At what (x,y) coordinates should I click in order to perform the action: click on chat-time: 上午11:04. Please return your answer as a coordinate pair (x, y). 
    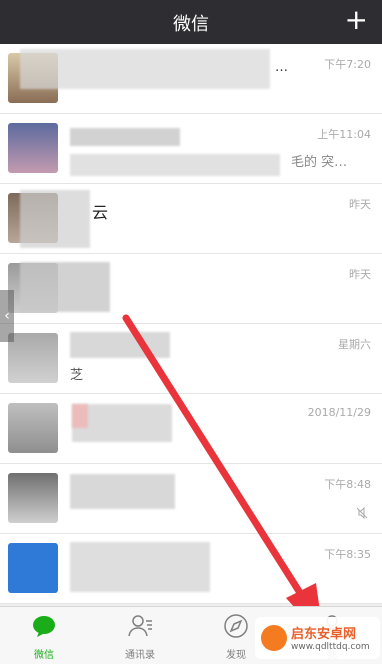
    Looking at the image, I should click on (344, 134).